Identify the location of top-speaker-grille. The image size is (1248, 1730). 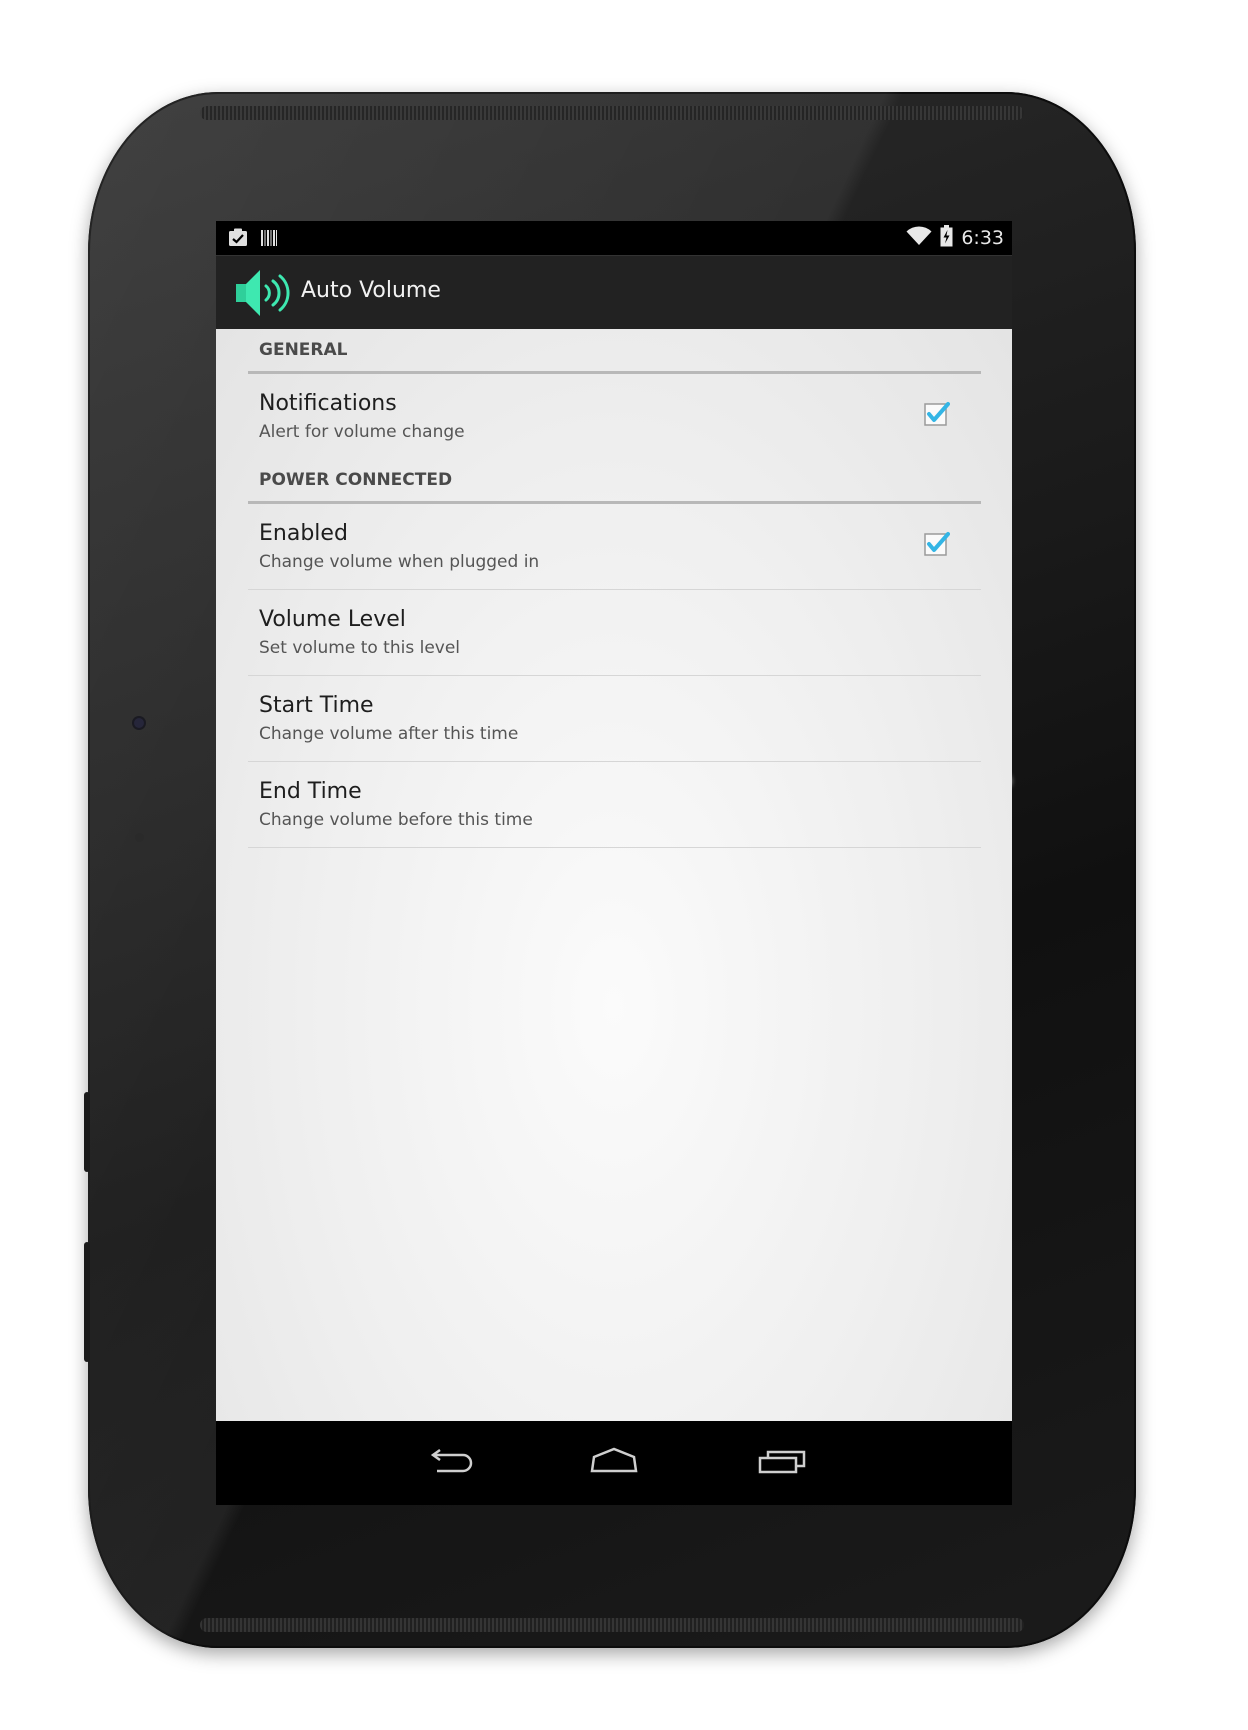
(612, 113).